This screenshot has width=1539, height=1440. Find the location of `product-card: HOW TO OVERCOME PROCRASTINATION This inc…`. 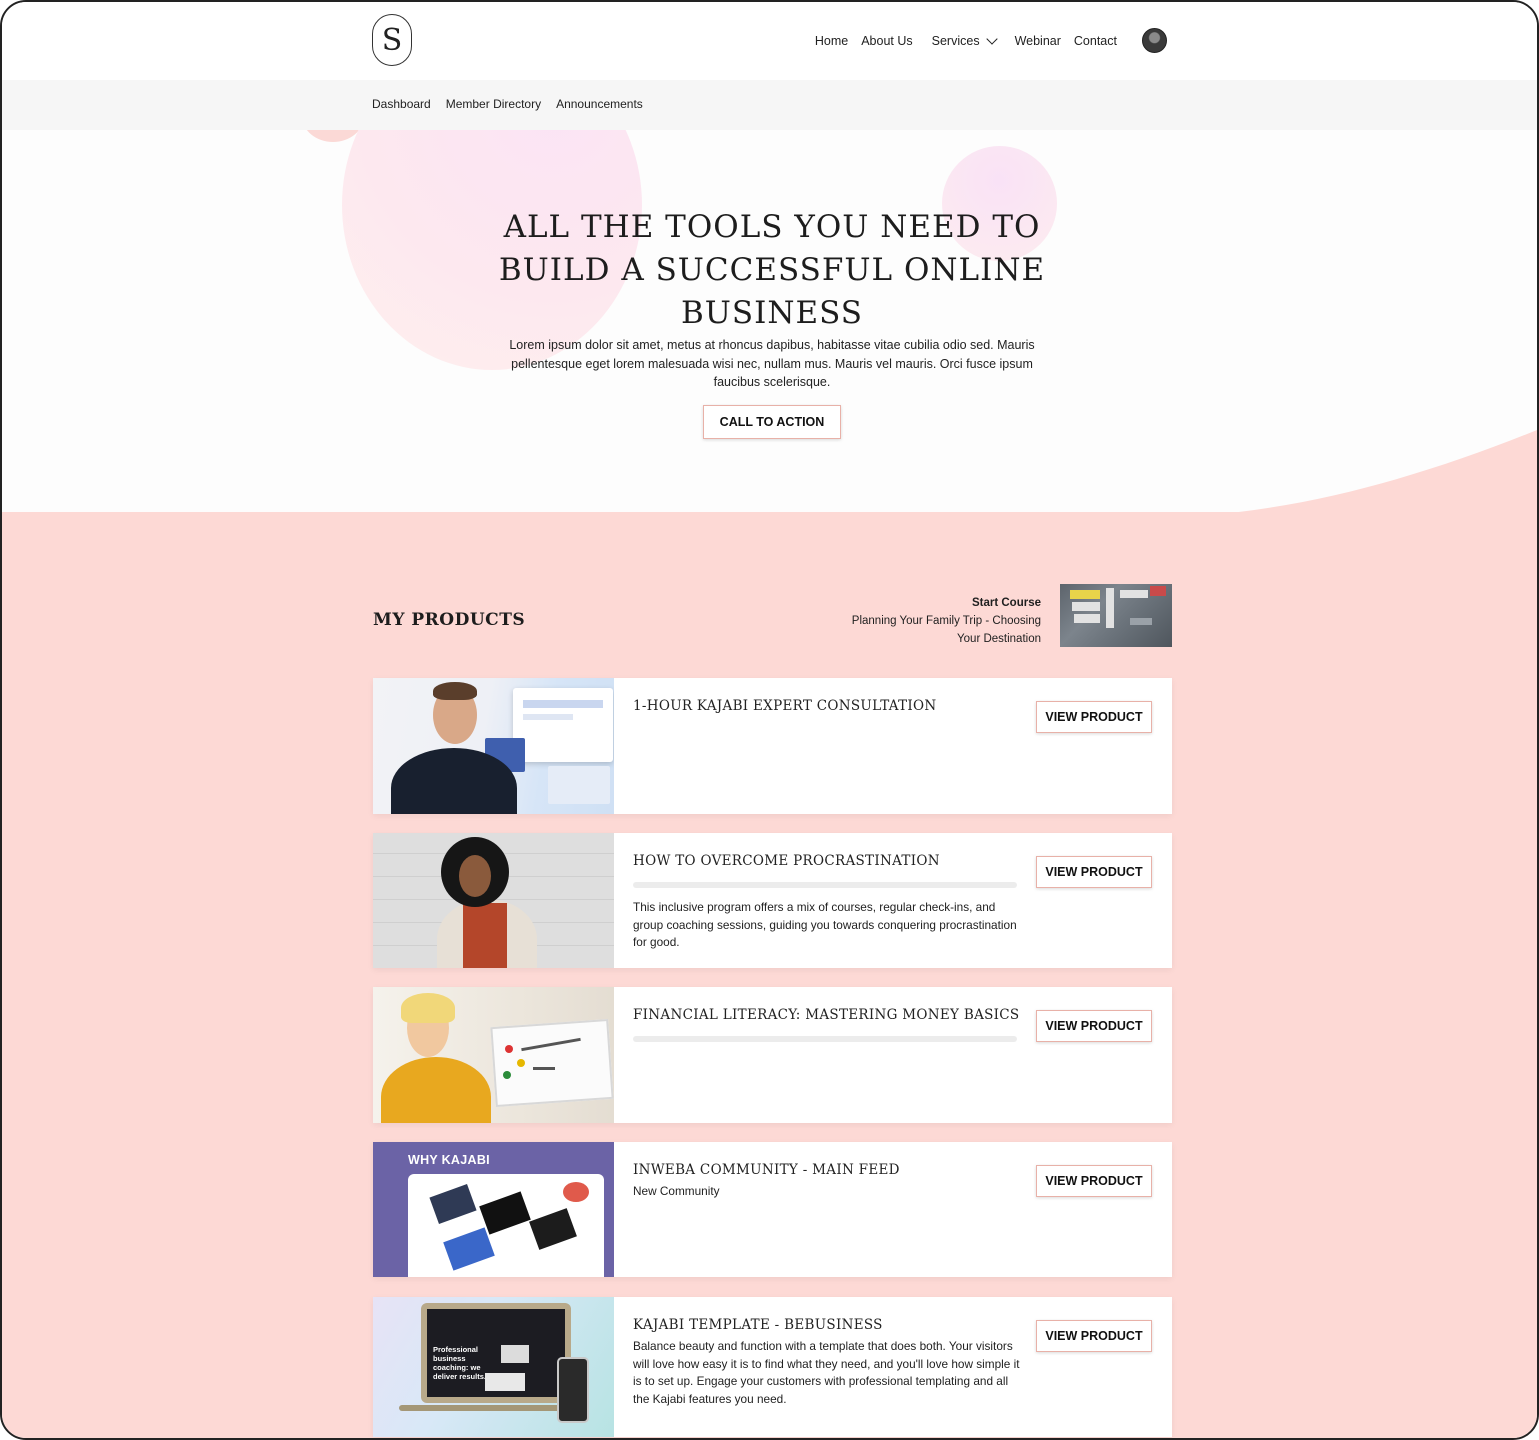

product-card: HOW TO OVERCOME PROCRASTINATION This inc… is located at coordinates (772, 900).